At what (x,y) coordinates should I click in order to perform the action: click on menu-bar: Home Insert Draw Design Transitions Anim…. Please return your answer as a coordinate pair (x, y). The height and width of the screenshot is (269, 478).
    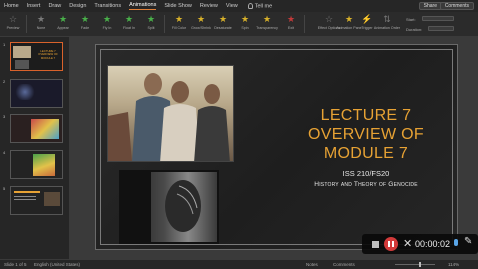
    Looking at the image, I should click on (239, 6).